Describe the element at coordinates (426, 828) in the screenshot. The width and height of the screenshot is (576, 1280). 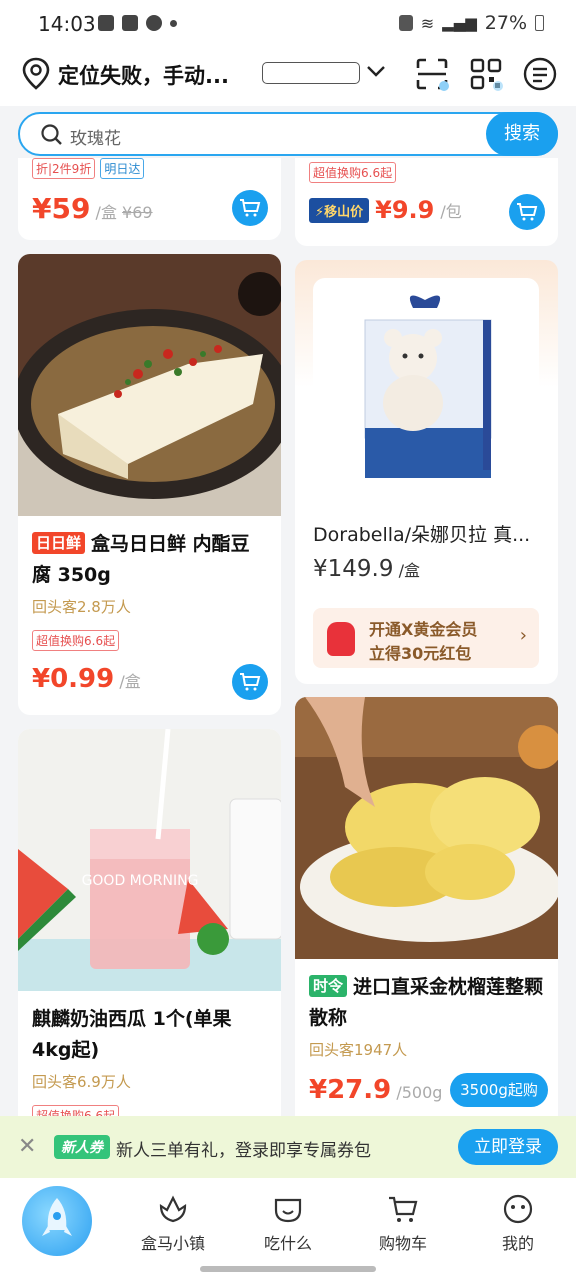
I see `product-image-durian` at that location.